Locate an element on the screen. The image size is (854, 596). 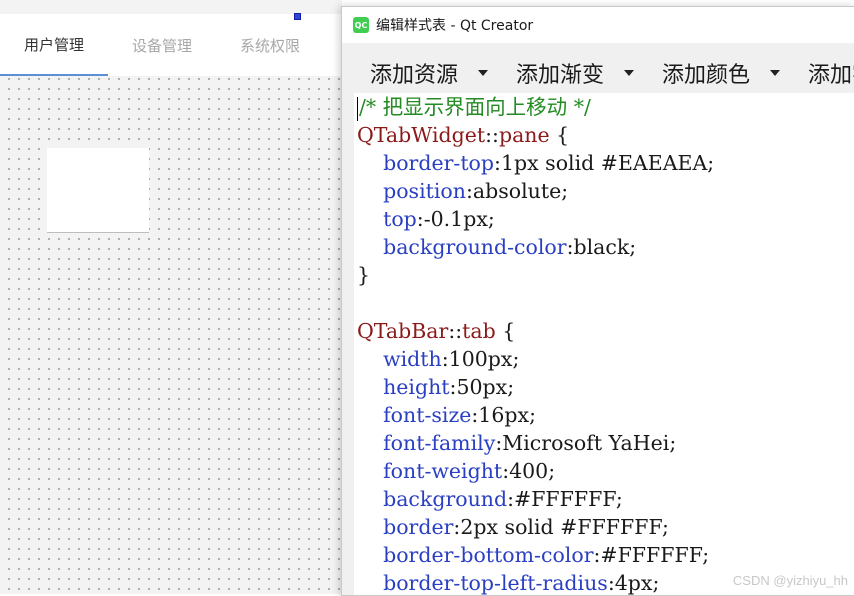
code-token: :2px solid #FFFFFF; is located at coordinates (561, 527).